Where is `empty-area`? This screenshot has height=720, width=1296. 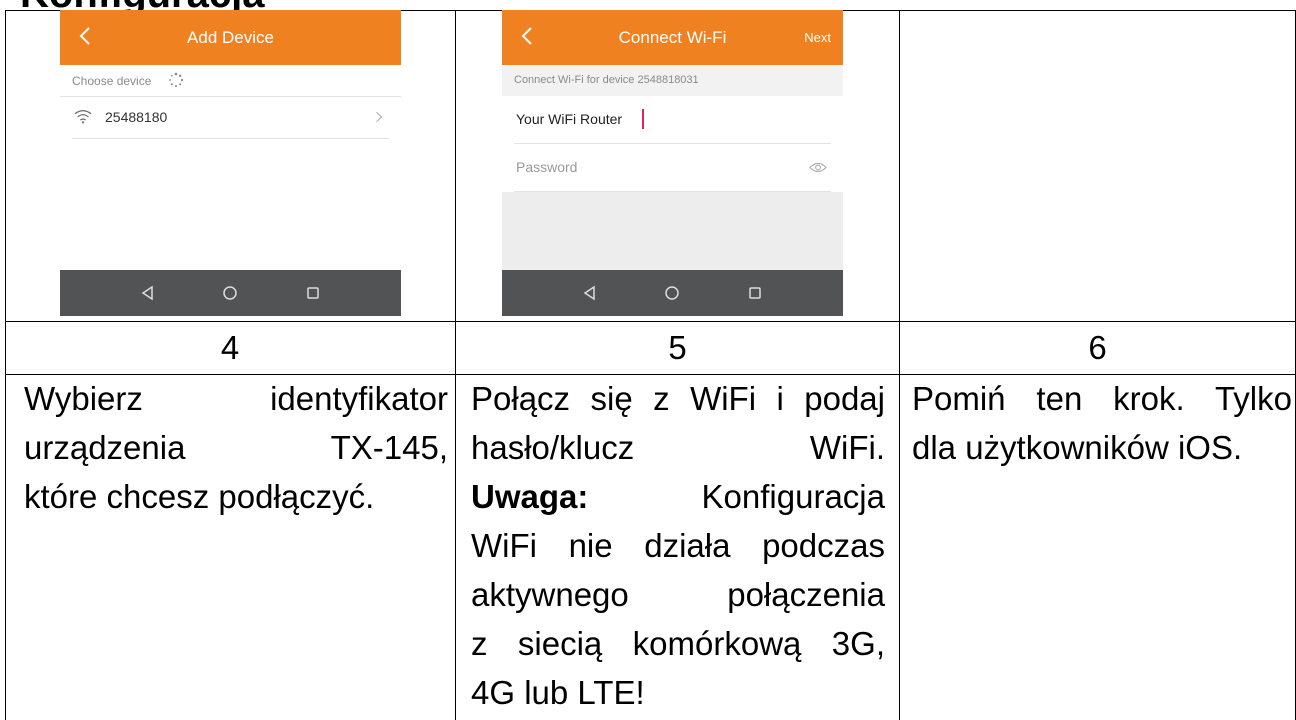
empty-area is located at coordinates (672, 231).